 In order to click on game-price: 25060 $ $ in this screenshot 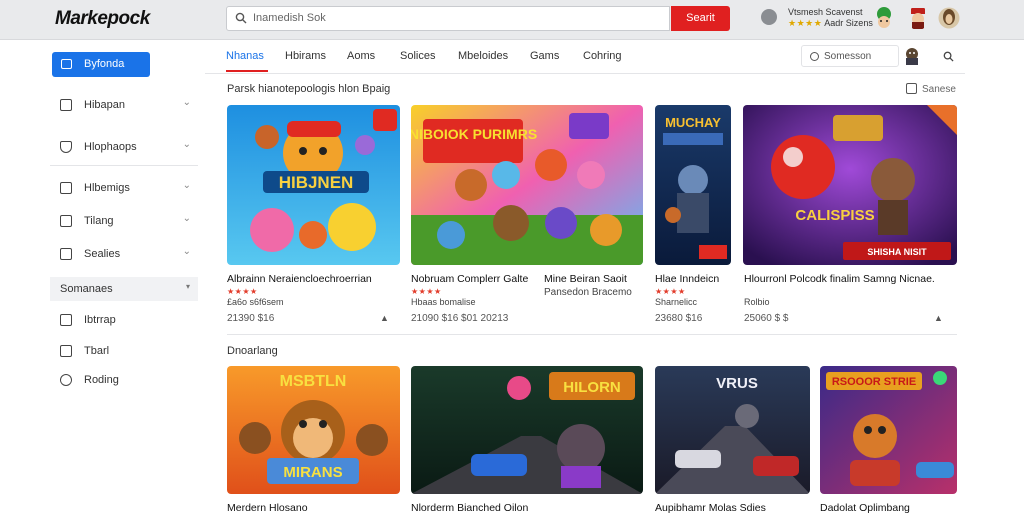, I will do `click(766, 318)`.